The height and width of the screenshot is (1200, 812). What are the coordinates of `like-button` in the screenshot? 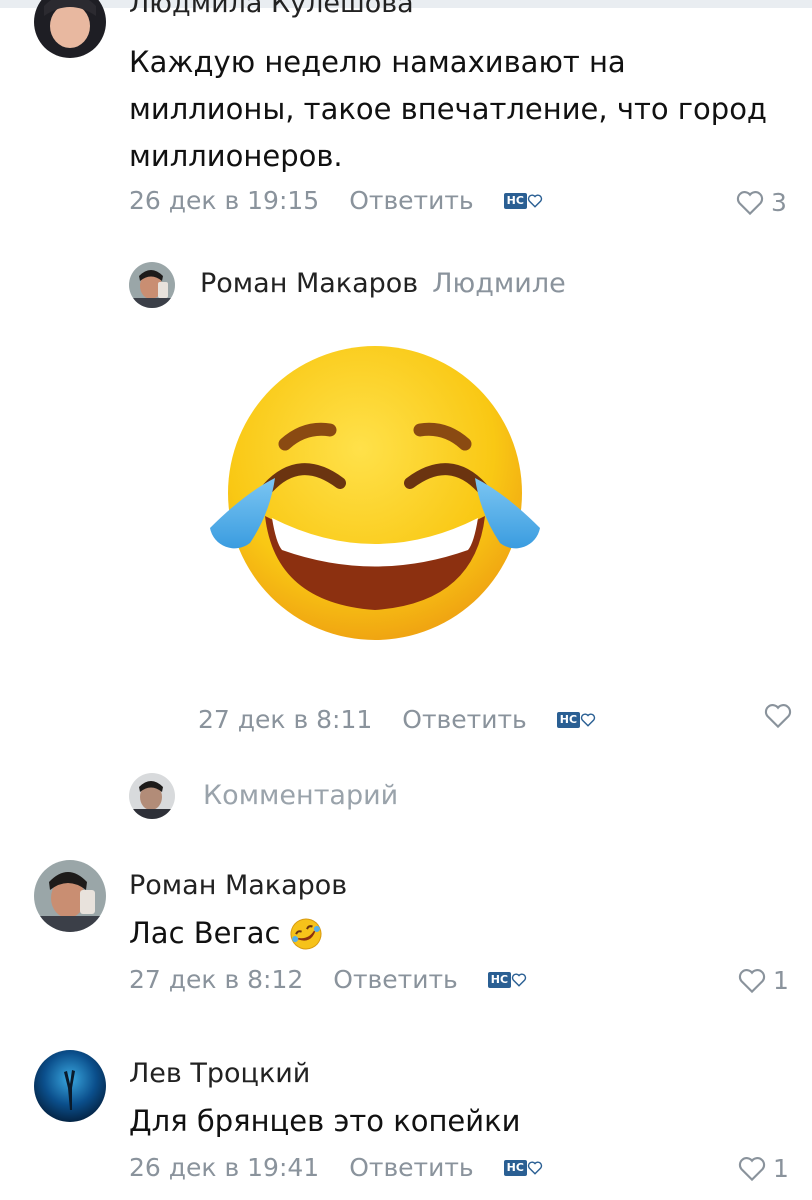 It's located at (781, 716).